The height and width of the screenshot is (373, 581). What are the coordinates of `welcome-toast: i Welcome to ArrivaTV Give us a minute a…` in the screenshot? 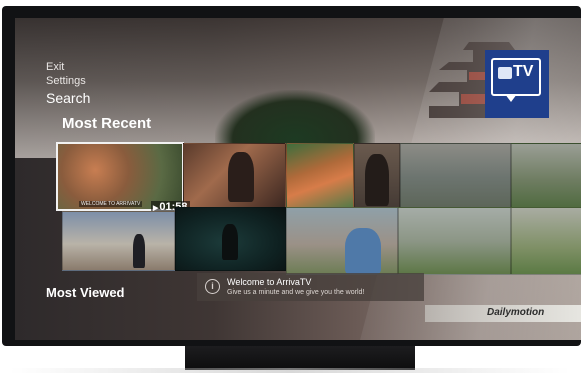 It's located at (310, 287).